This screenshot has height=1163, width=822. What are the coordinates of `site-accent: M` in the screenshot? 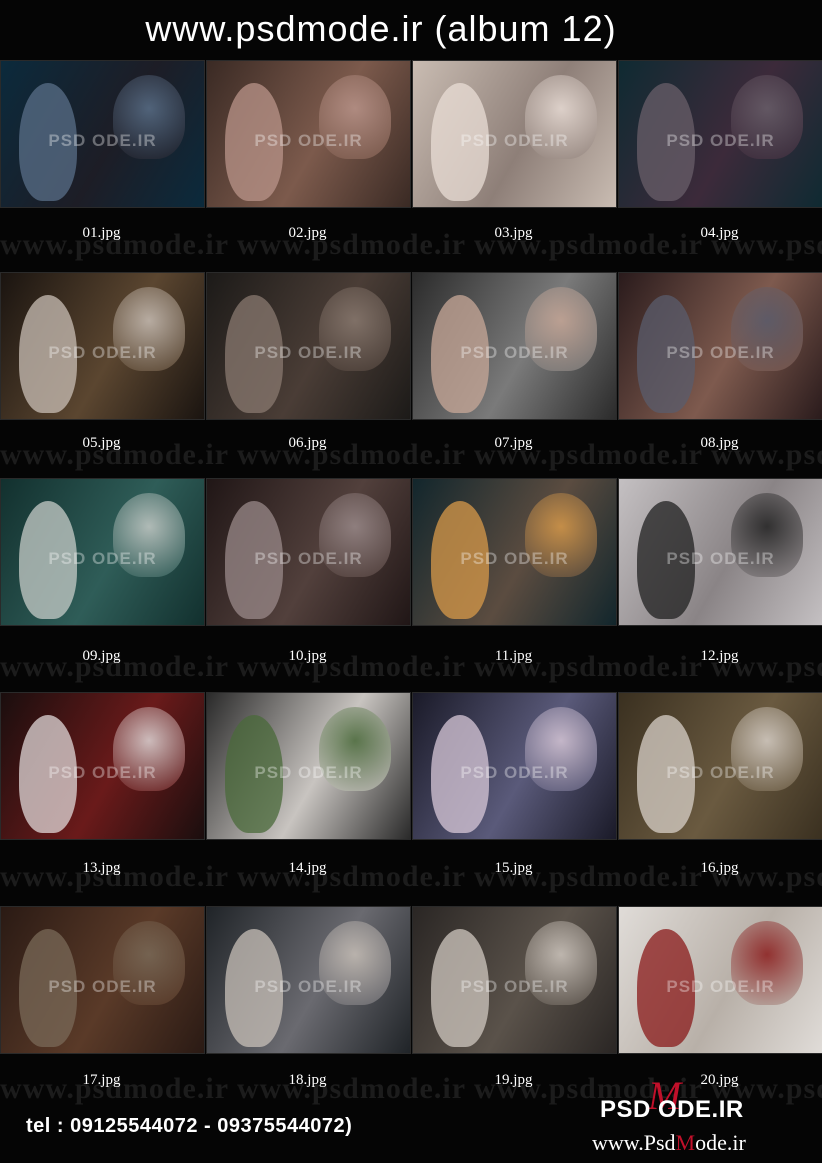 It's located at (685, 1142).